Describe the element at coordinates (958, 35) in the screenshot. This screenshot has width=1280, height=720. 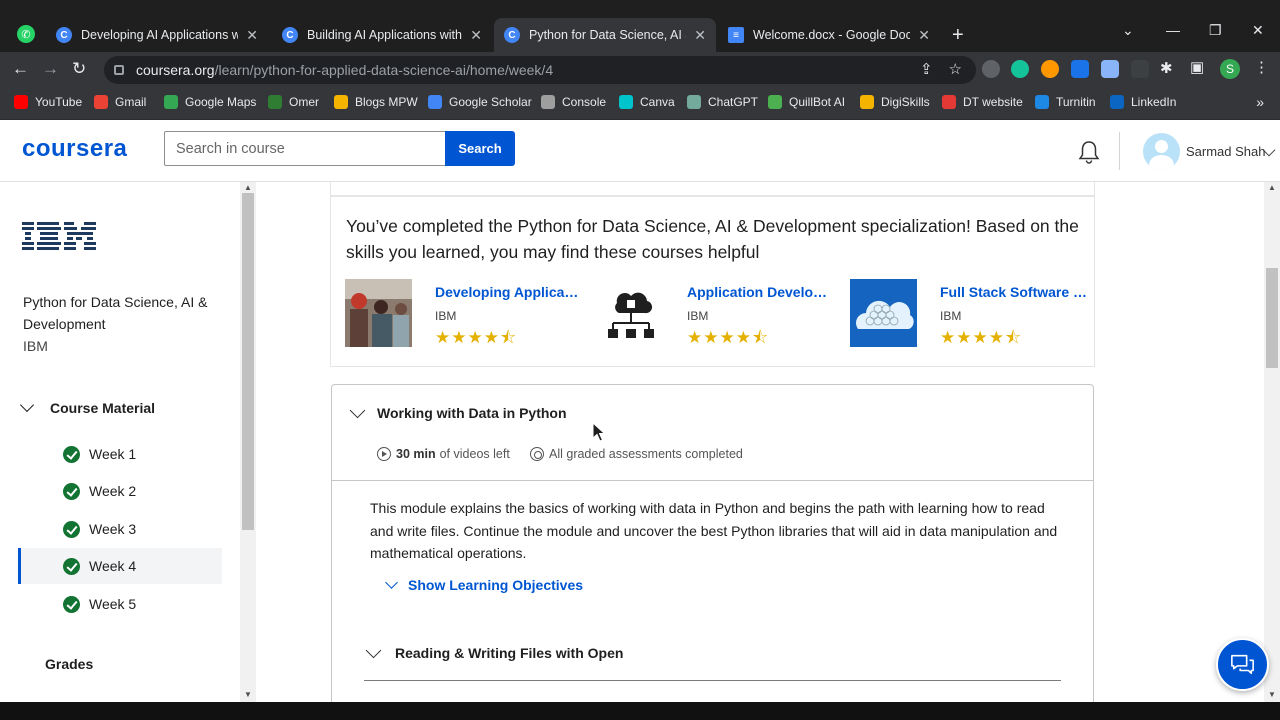
I see `new-tab-button: +` at that location.